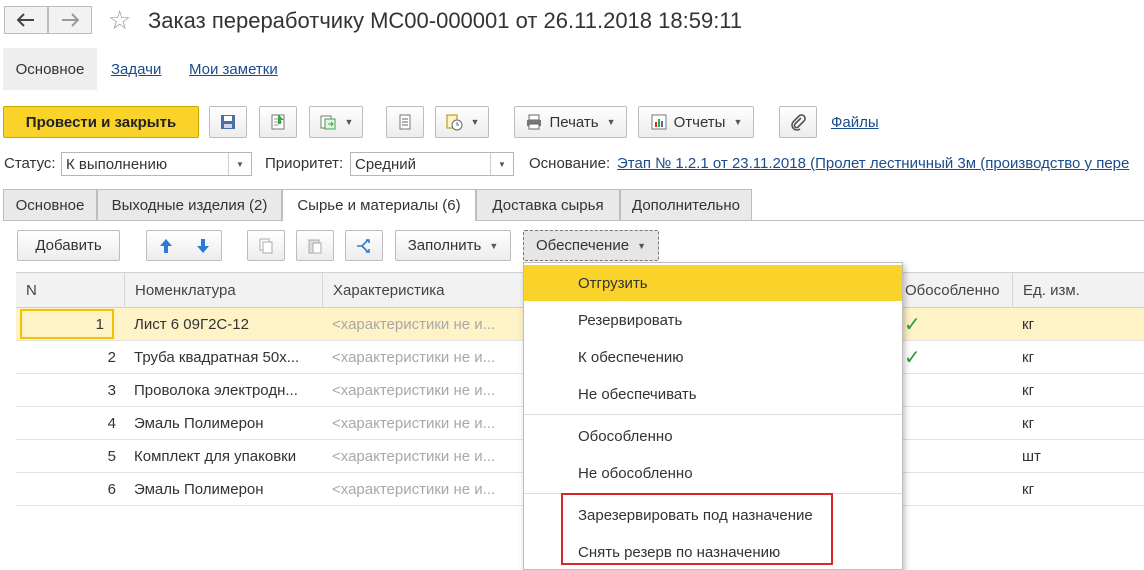 The image size is (1144, 570). I want to click on priority-field: Средний ▼, so click(432, 164).